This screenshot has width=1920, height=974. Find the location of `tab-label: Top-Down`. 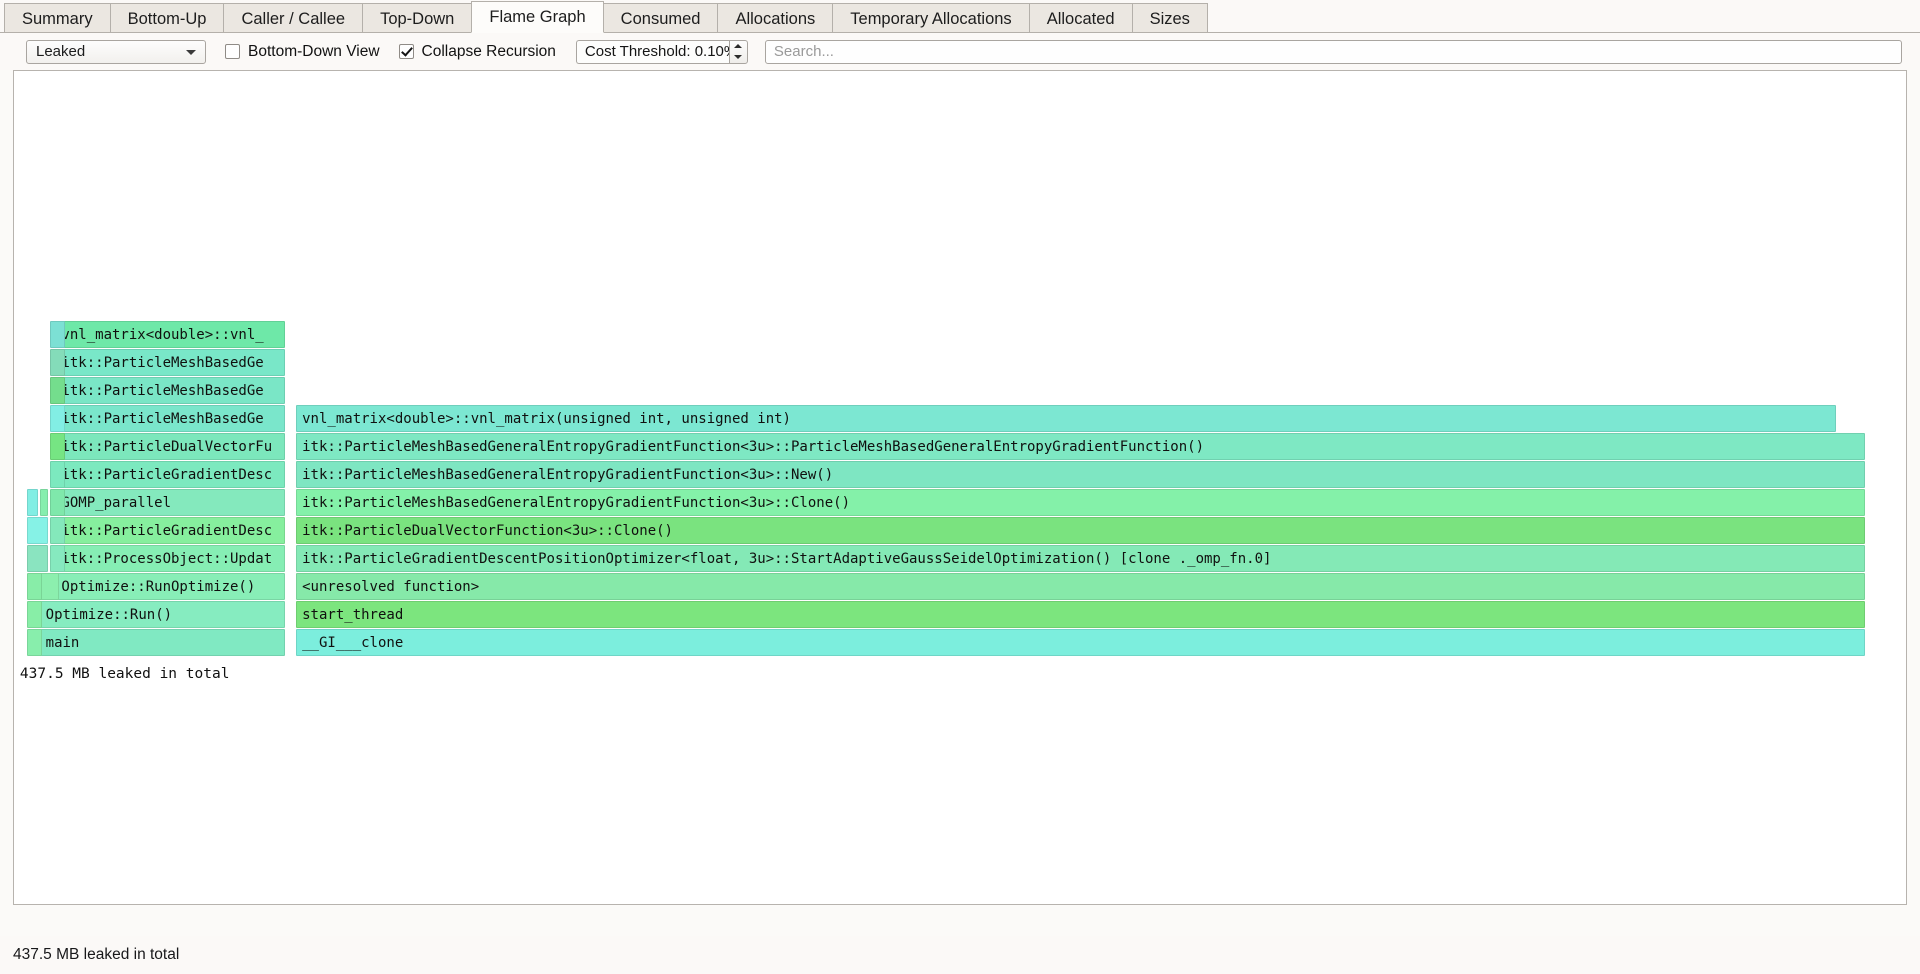

tab-label: Top-Down is located at coordinates (417, 19).